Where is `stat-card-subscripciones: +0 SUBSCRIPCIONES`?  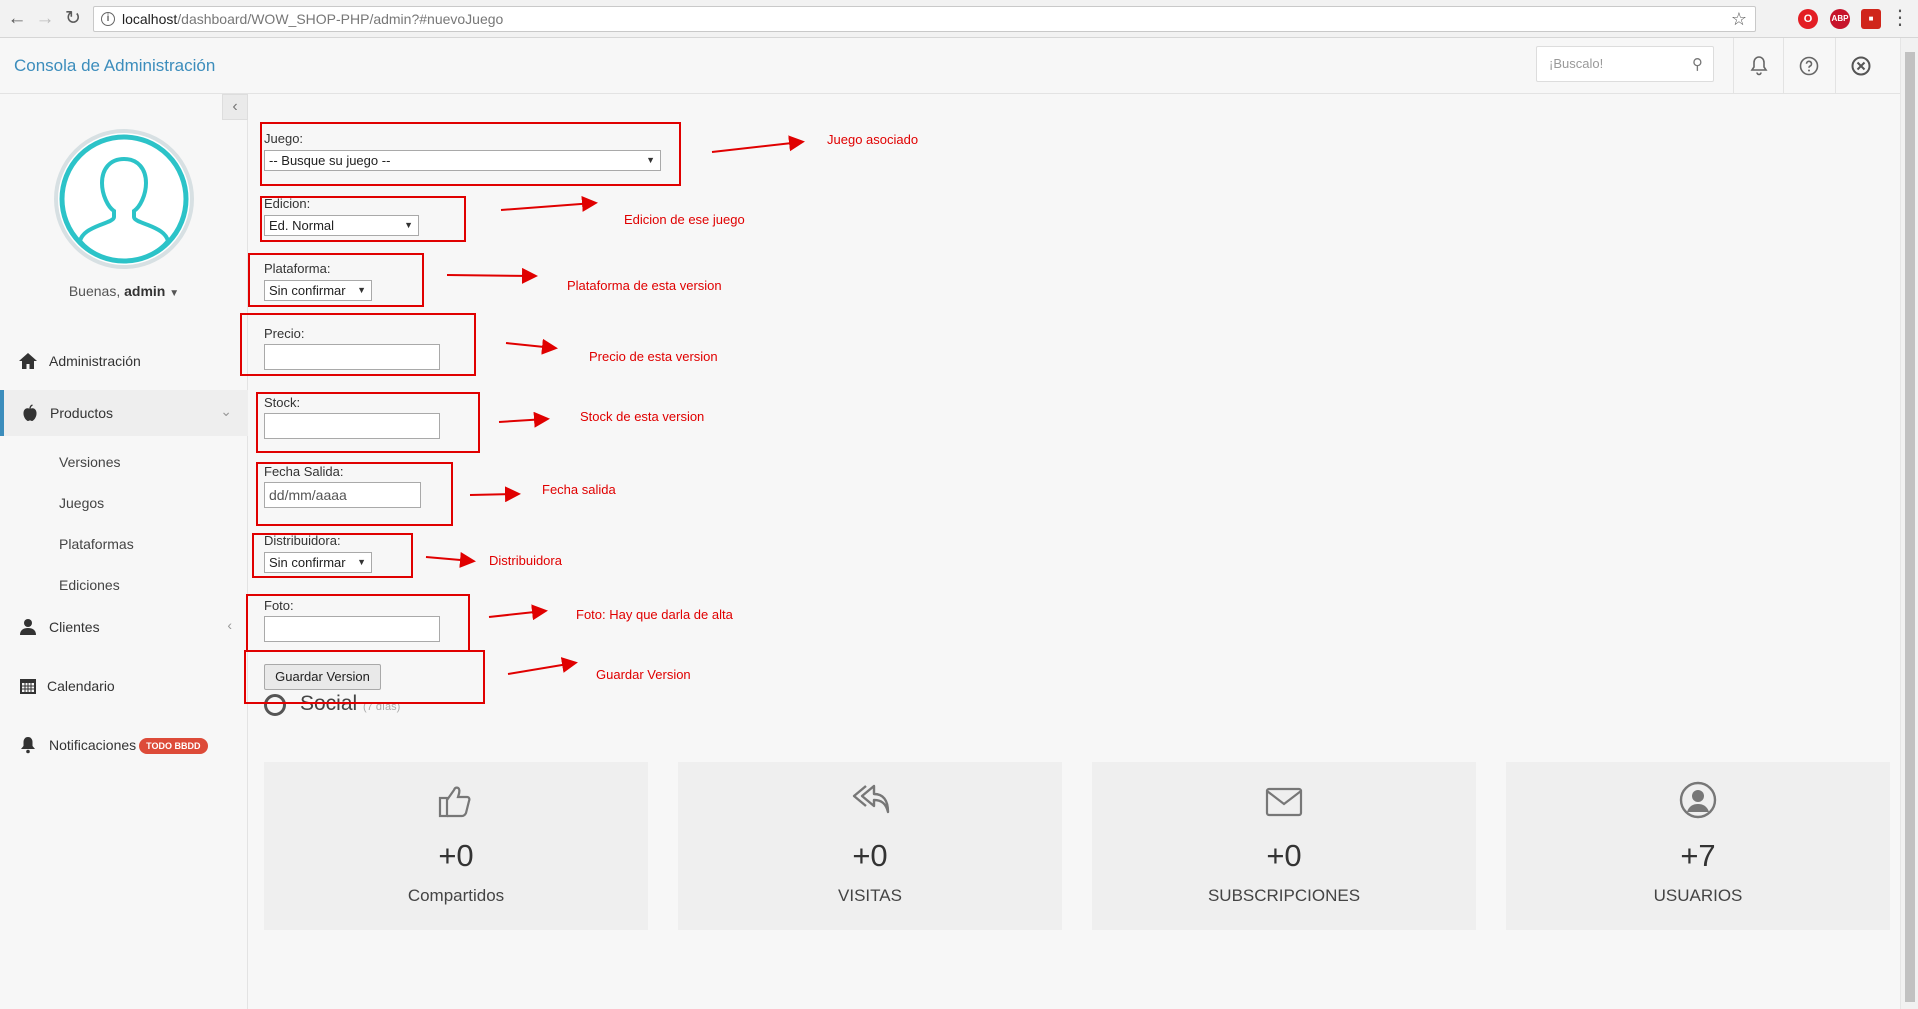
stat-card-subscripciones: +0 SUBSCRIPCIONES is located at coordinates (1284, 846).